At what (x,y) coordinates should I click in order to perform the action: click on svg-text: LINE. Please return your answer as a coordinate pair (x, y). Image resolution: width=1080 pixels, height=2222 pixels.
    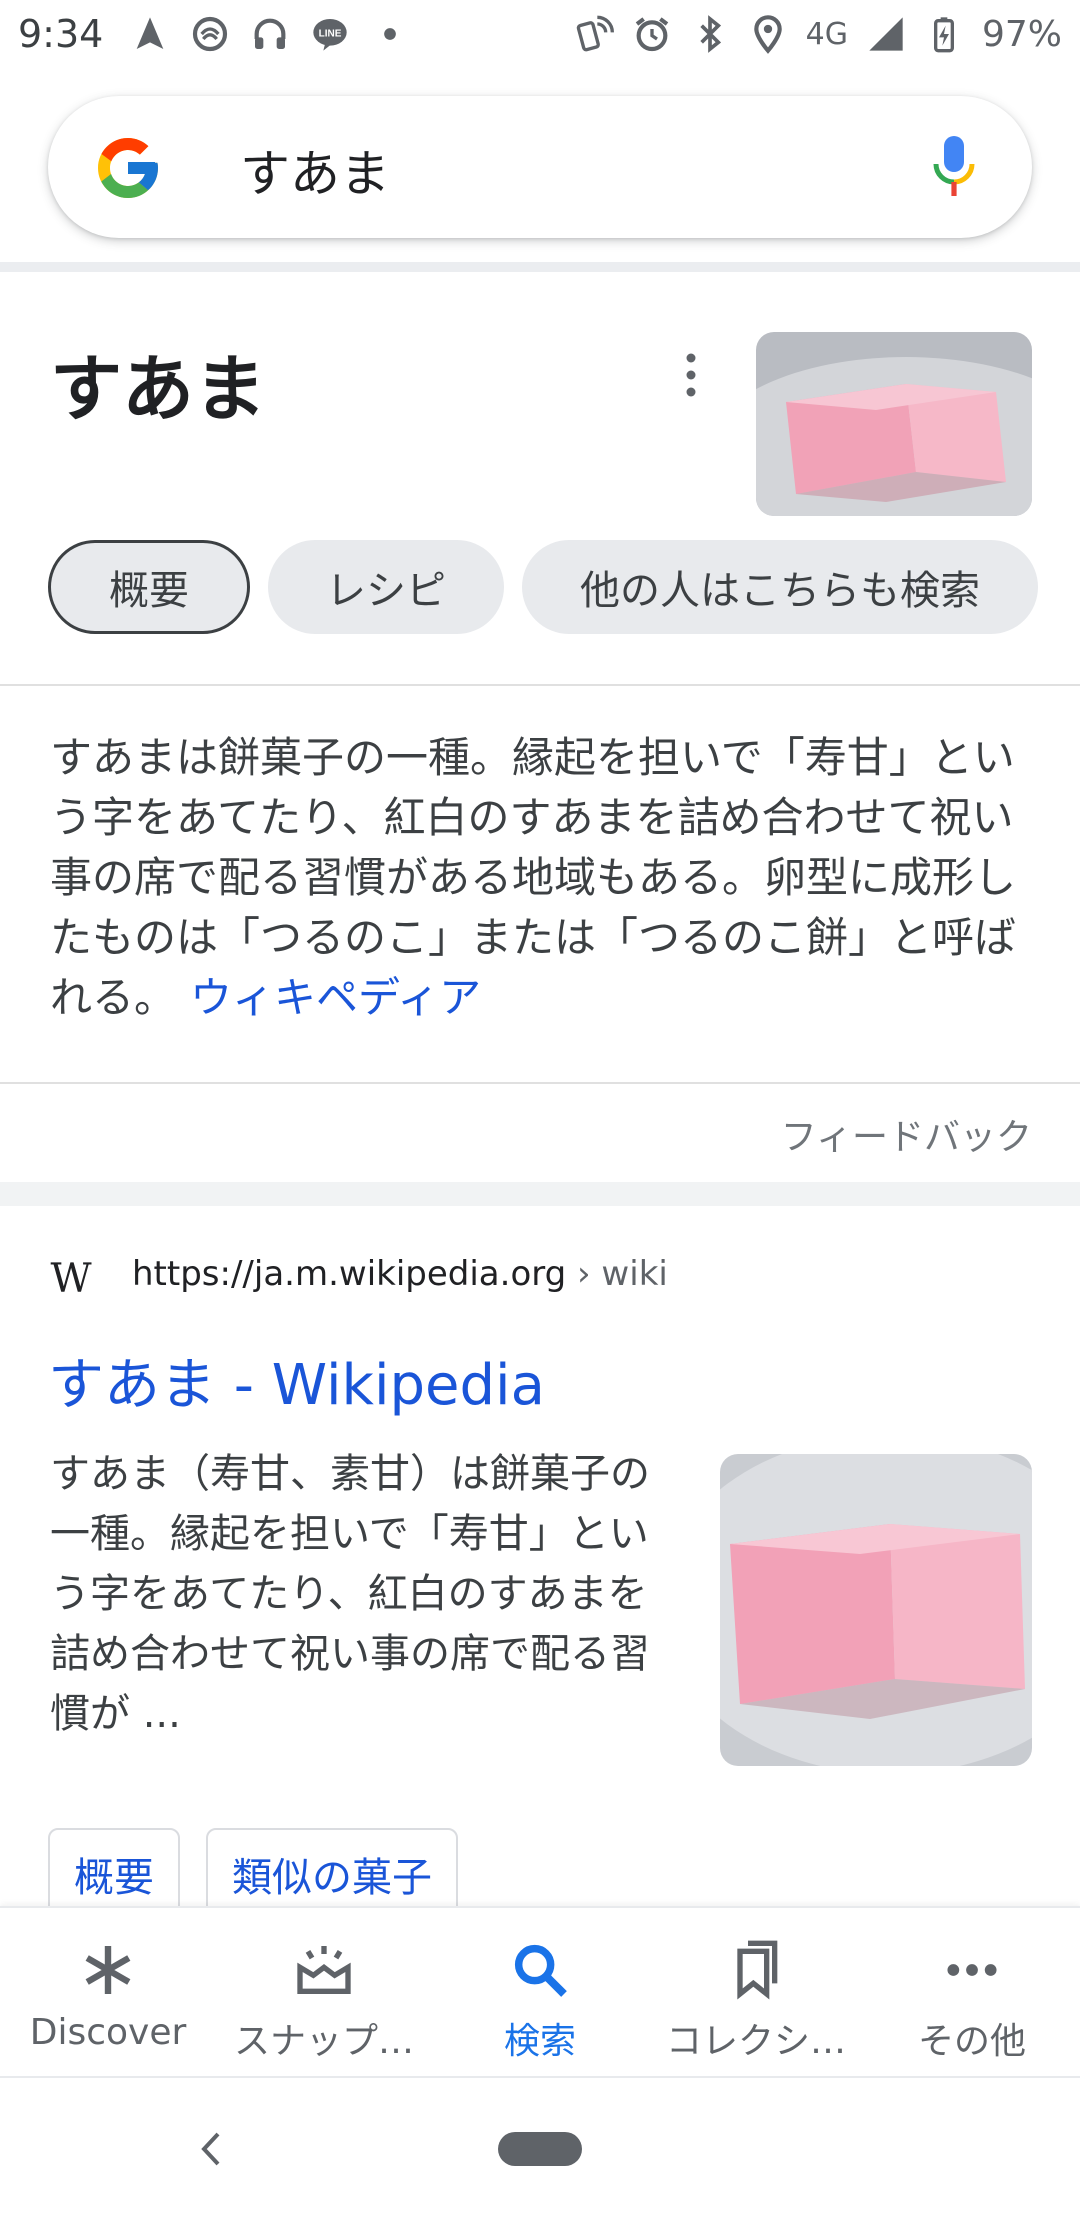
    Looking at the image, I should click on (330, 34).